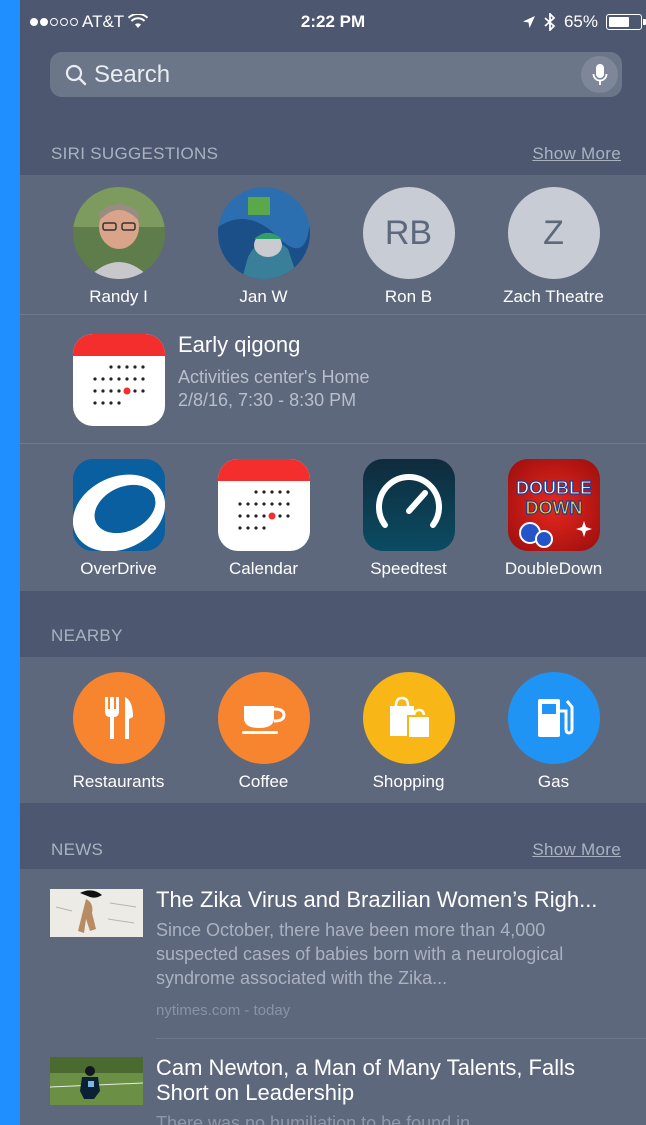 The width and height of the screenshot is (646, 1125). I want to click on contact-randy: Randy I, so click(118, 247).